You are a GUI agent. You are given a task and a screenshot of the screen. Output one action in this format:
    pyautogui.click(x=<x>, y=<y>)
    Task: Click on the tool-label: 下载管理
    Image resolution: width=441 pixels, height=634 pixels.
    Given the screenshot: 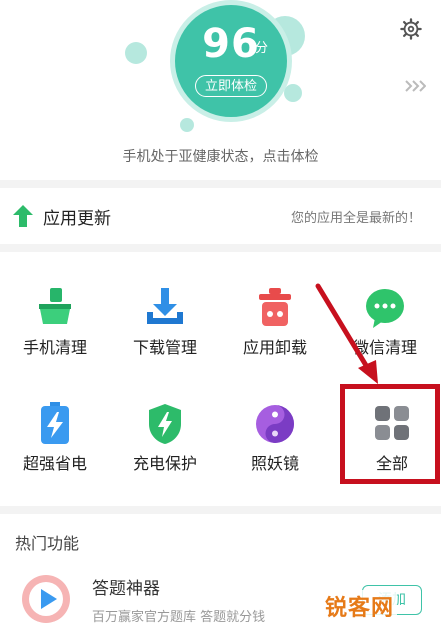 What is the action you would take?
    pyautogui.click(x=164, y=347)
    